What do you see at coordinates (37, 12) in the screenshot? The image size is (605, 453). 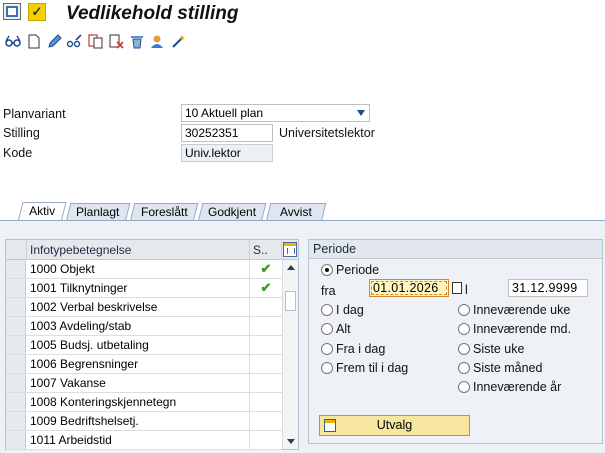 I see `check-icon: ✓` at bounding box center [37, 12].